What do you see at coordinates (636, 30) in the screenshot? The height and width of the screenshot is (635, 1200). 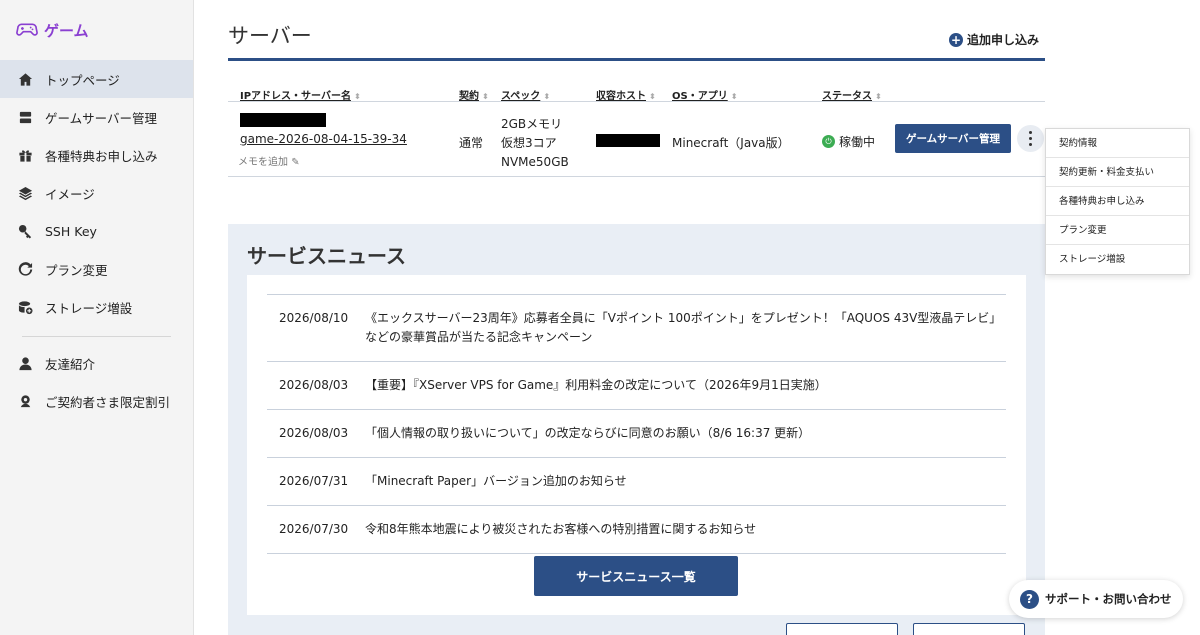 I see `server-section-header: サーバー + 追加申し込み` at bounding box center [636, 30].